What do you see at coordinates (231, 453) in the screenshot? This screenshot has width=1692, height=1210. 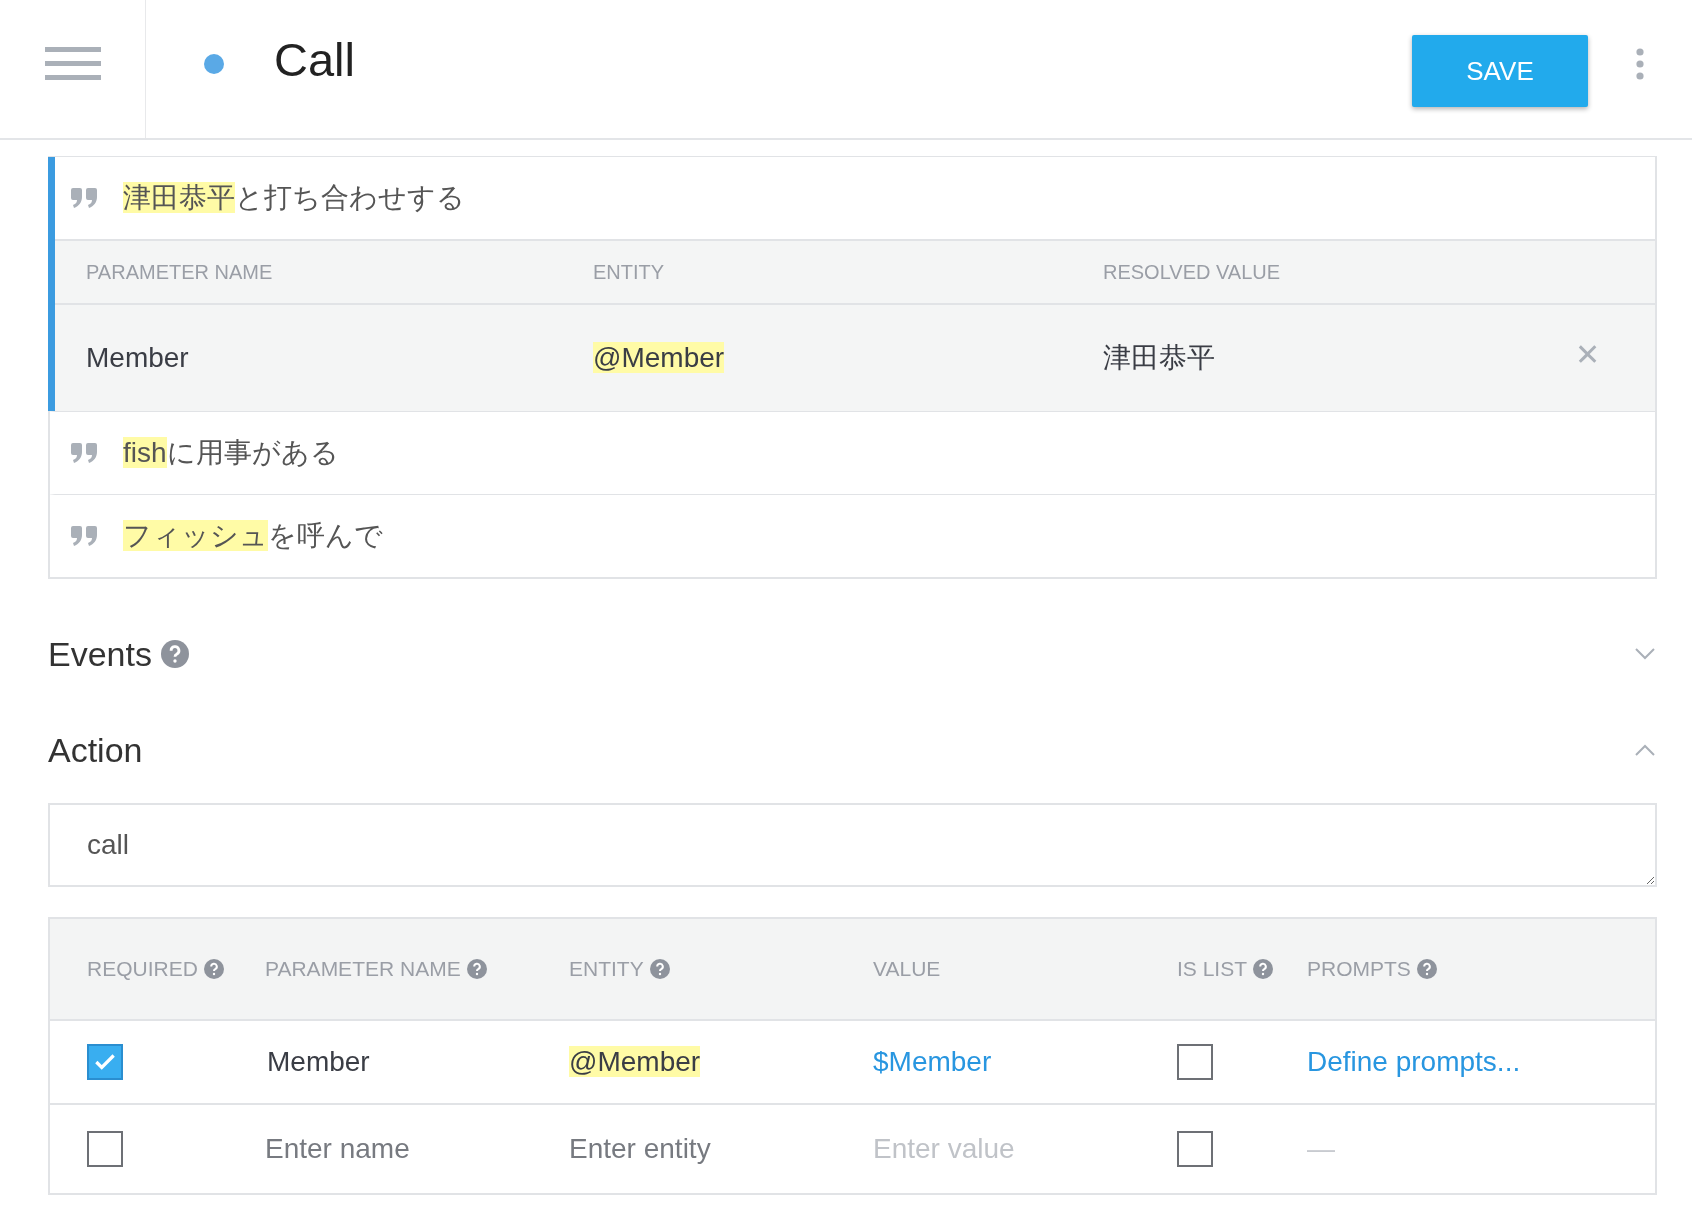 I see `training-phrase: fishに用事がある` at bounding box center [231, 453].